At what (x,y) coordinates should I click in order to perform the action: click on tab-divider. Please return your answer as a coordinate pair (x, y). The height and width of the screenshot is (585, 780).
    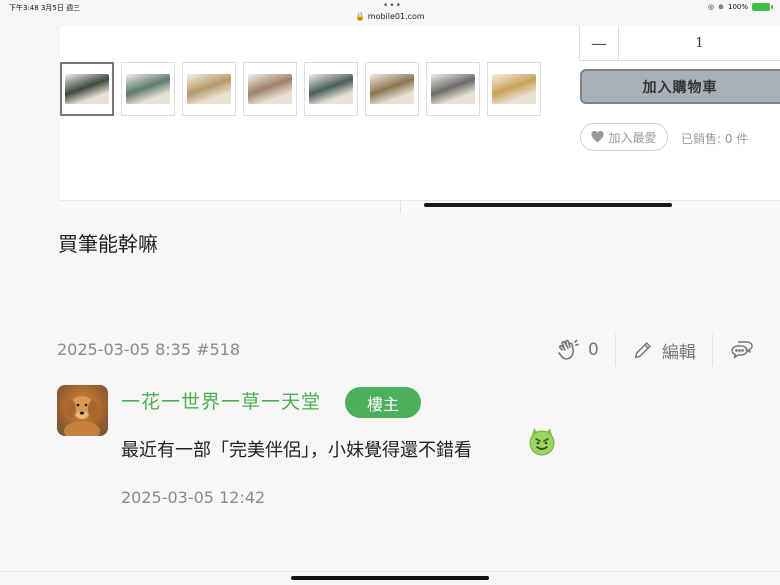
    Looking at the image, I should click on (400, 207).